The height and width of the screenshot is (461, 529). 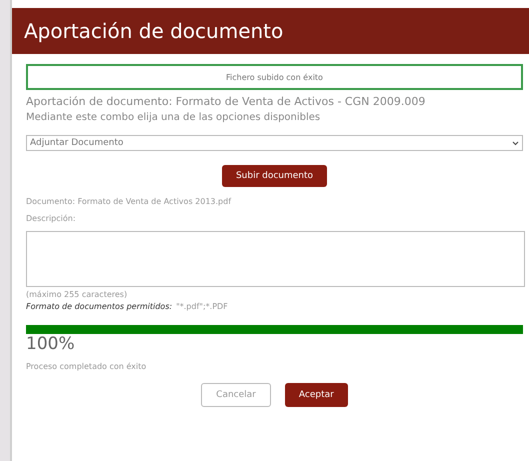 What do you see at coordinates (275, 176) in the screenshot?
I see `upload-button: Subir documento` at bounding box center [275, 176].